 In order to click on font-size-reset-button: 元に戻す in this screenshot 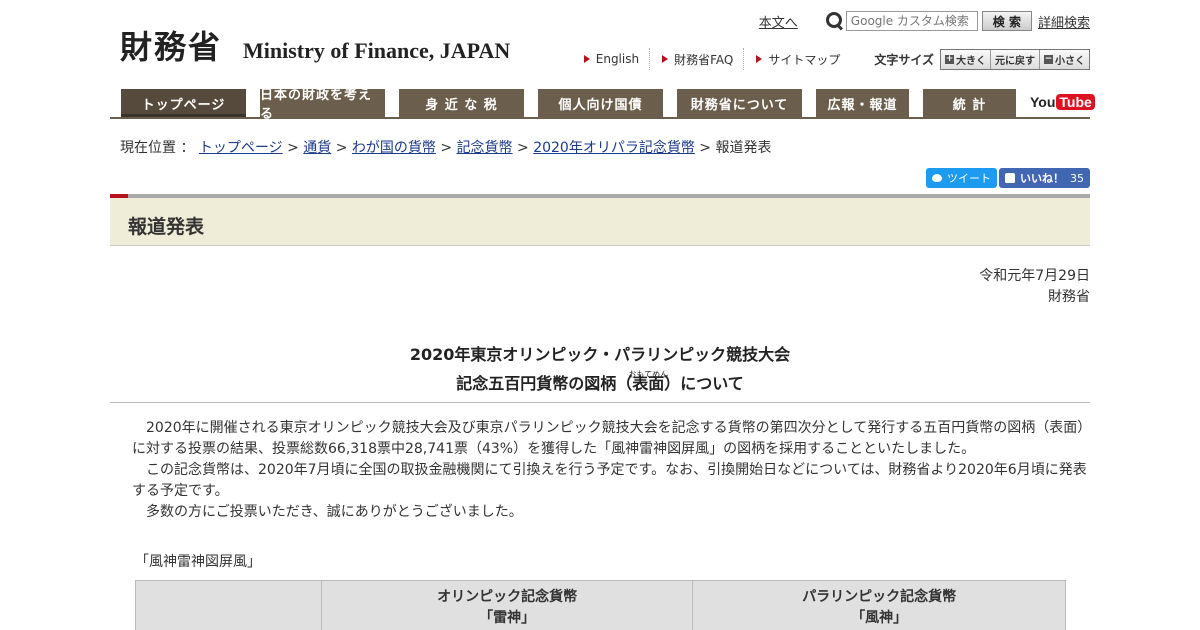, I will do `click(1015, 59)`.